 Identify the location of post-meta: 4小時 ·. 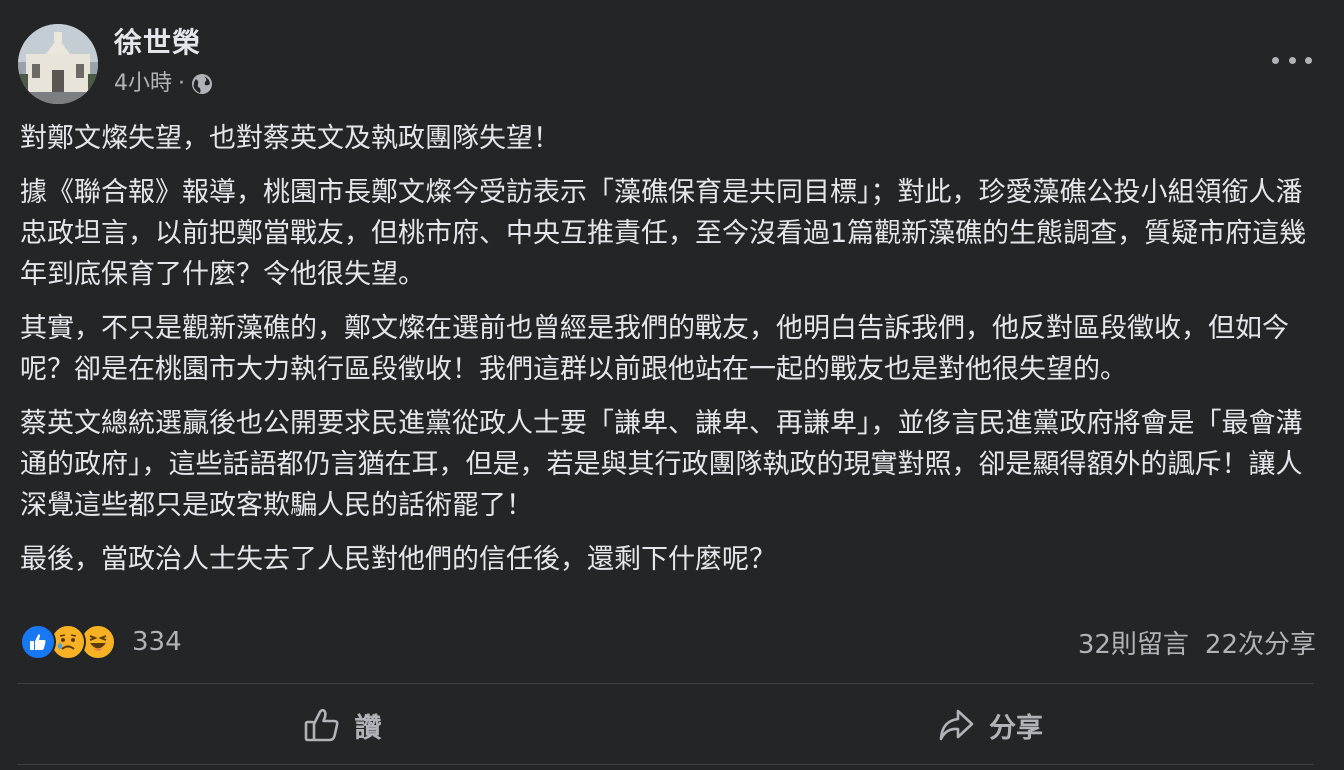
(163, 84).